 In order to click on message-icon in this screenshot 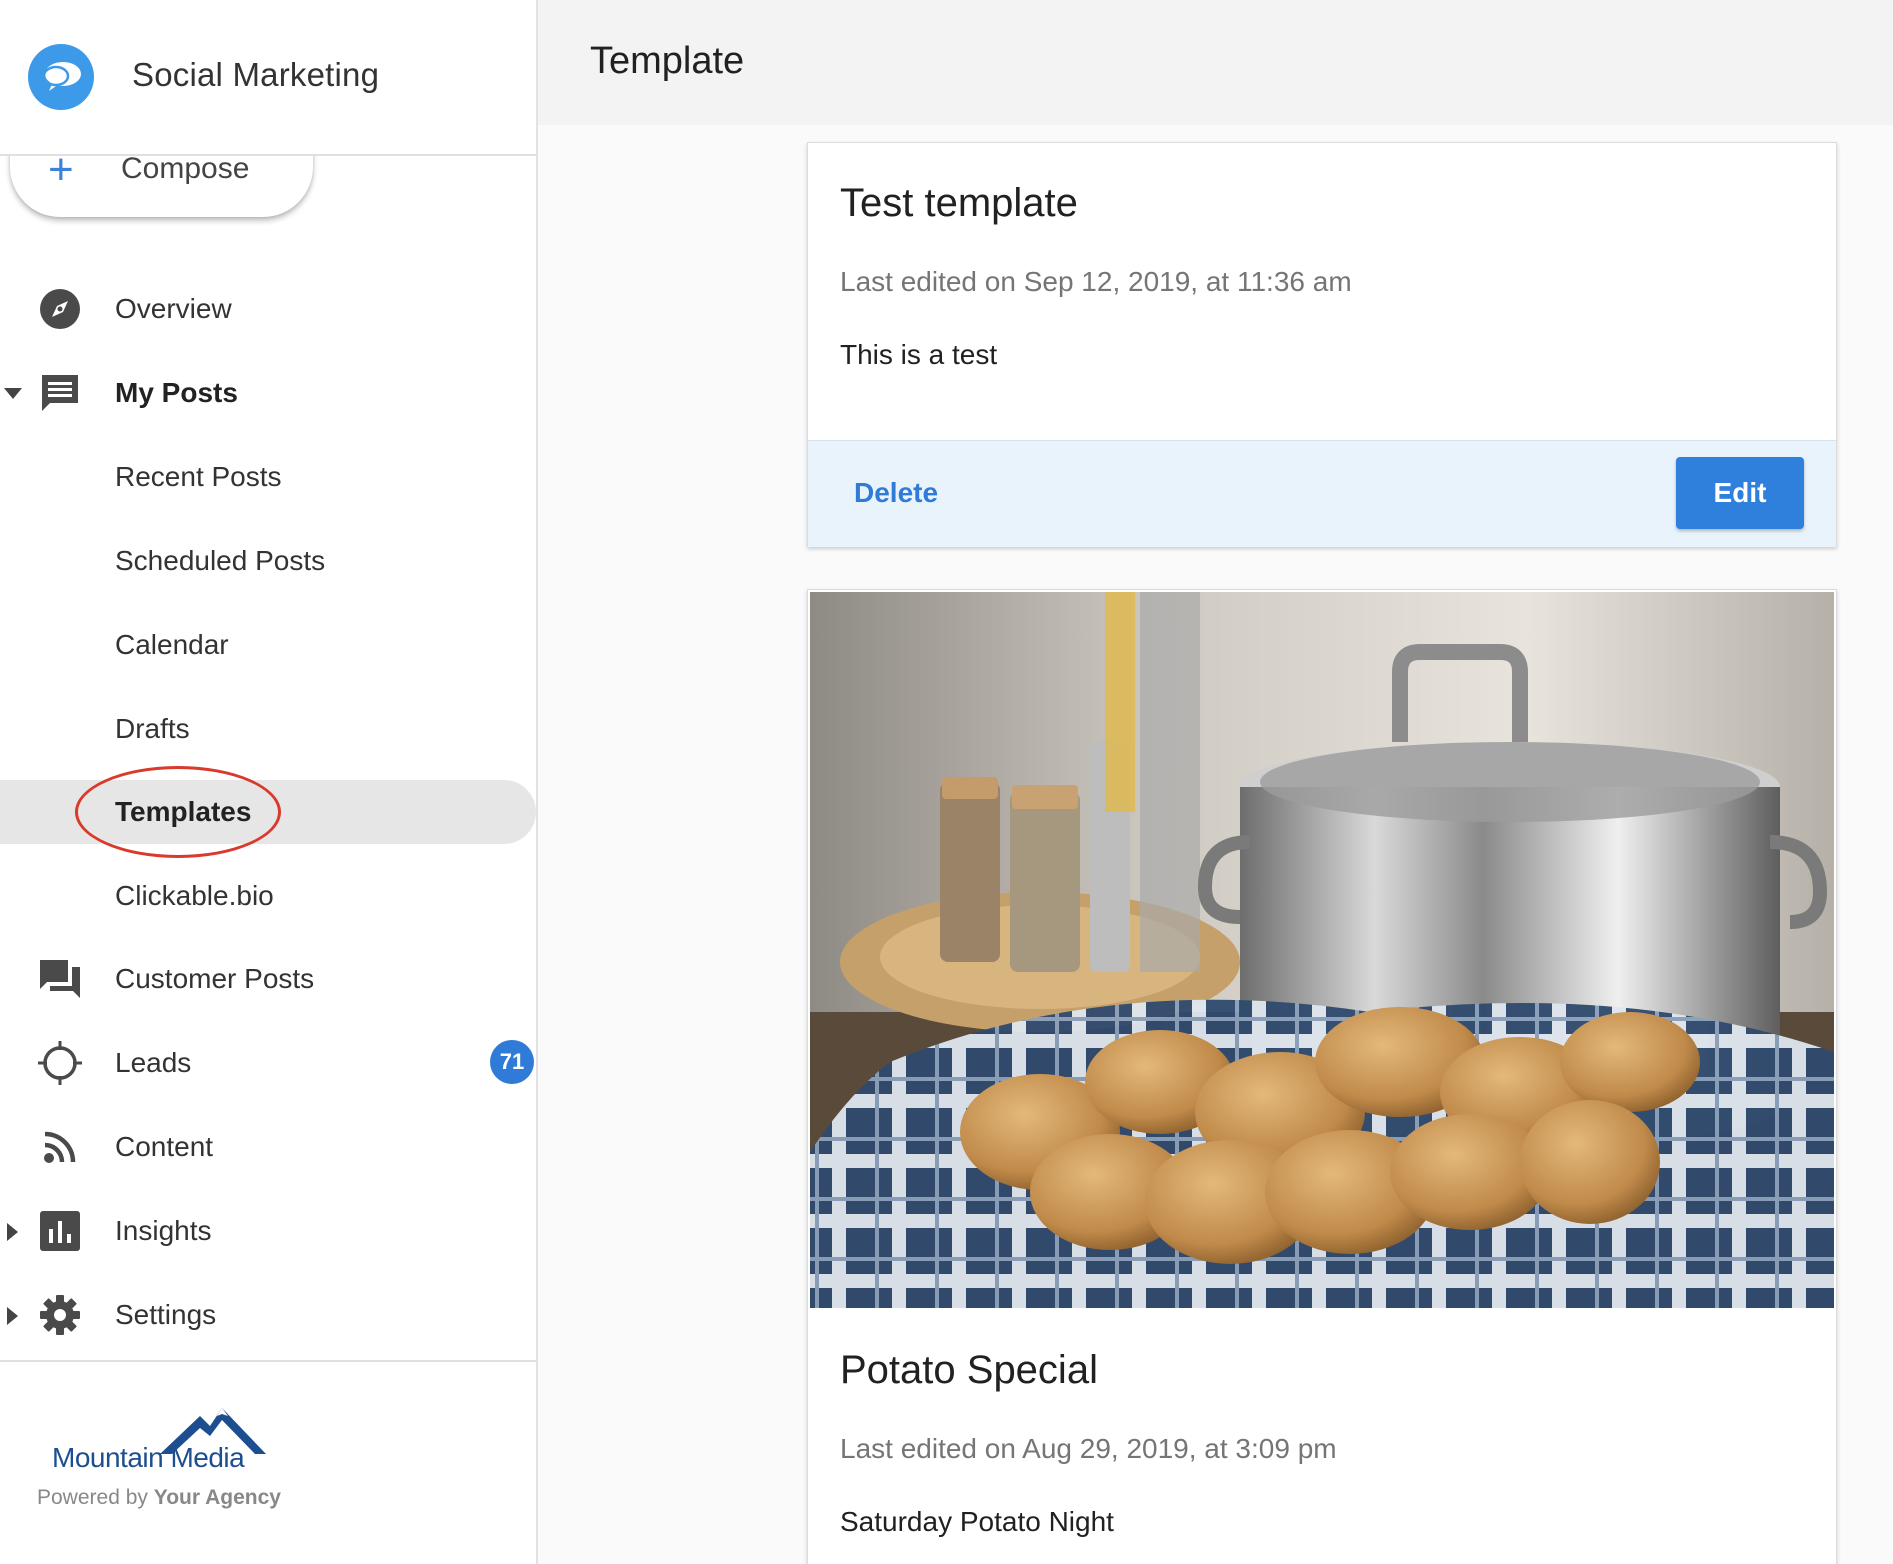, I will do `click(60, 393)`.